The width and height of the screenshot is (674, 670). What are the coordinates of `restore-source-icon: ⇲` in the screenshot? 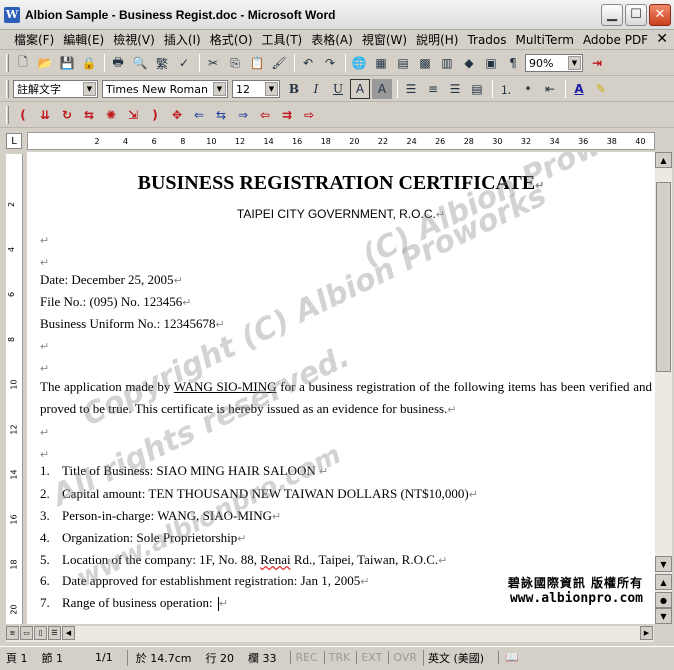 It's located at (133, 115).